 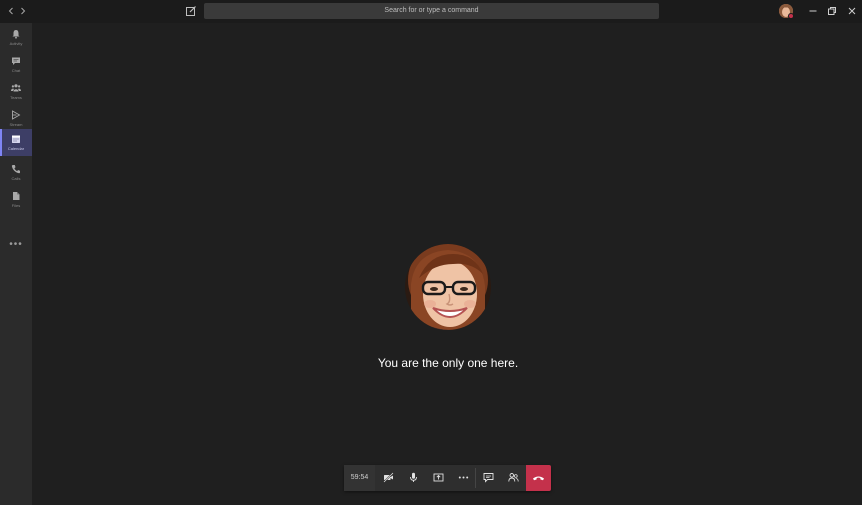 What do you see at coordinates (359, 478) in the screenshot?
I see `call-timer: 59:54` at bounding box center [359, 478].